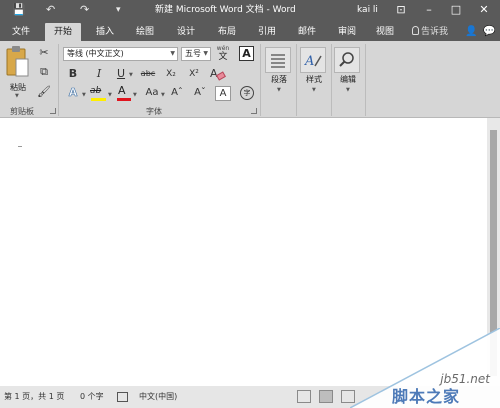  I want to click on phonetic-pinyin: wén, so click(223, 48).